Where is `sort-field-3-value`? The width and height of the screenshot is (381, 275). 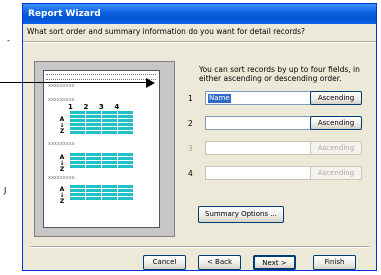
sort-field-3-value is located at coordinates (209, 148).